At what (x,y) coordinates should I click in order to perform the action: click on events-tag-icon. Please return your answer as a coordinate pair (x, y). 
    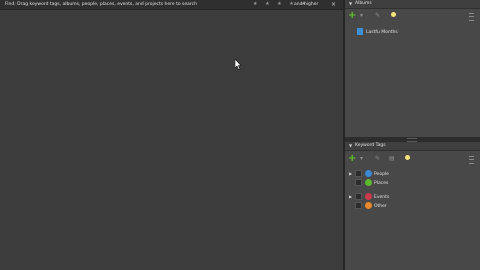
    Looking at the image, I should click on (368, 196).